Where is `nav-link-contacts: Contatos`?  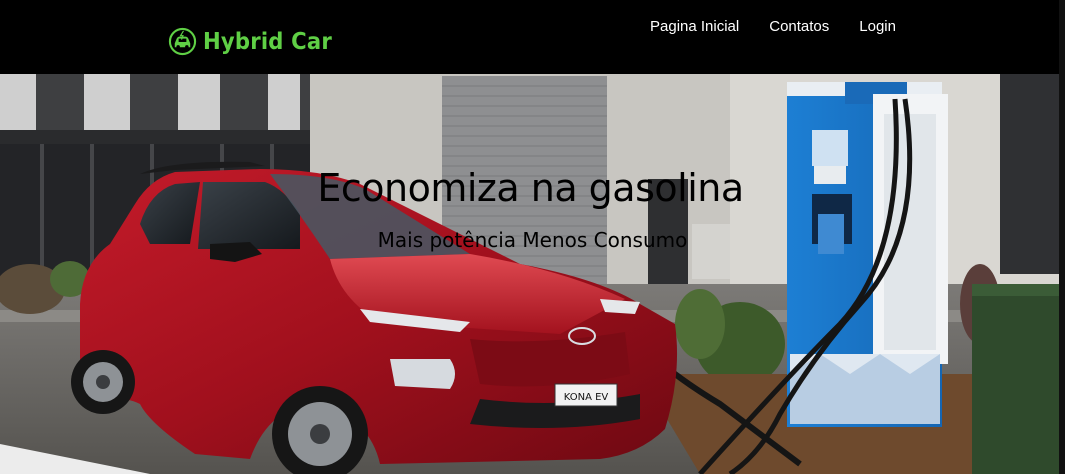 nav-link-contacts: Contatos is located at coordinates (799, 27).